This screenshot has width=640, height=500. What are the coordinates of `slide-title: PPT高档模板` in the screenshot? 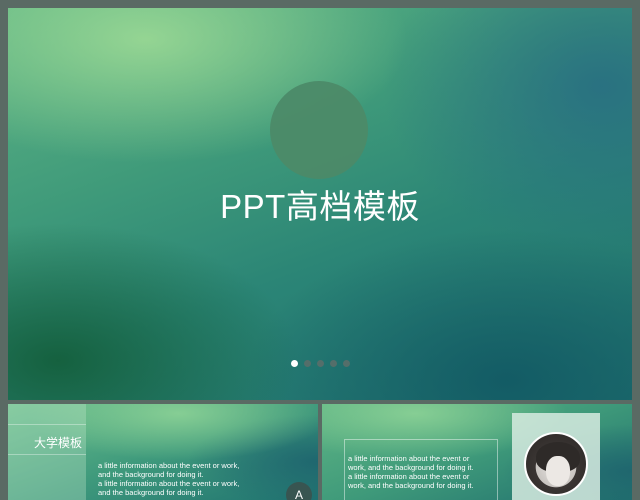 It's located at (320, 206).